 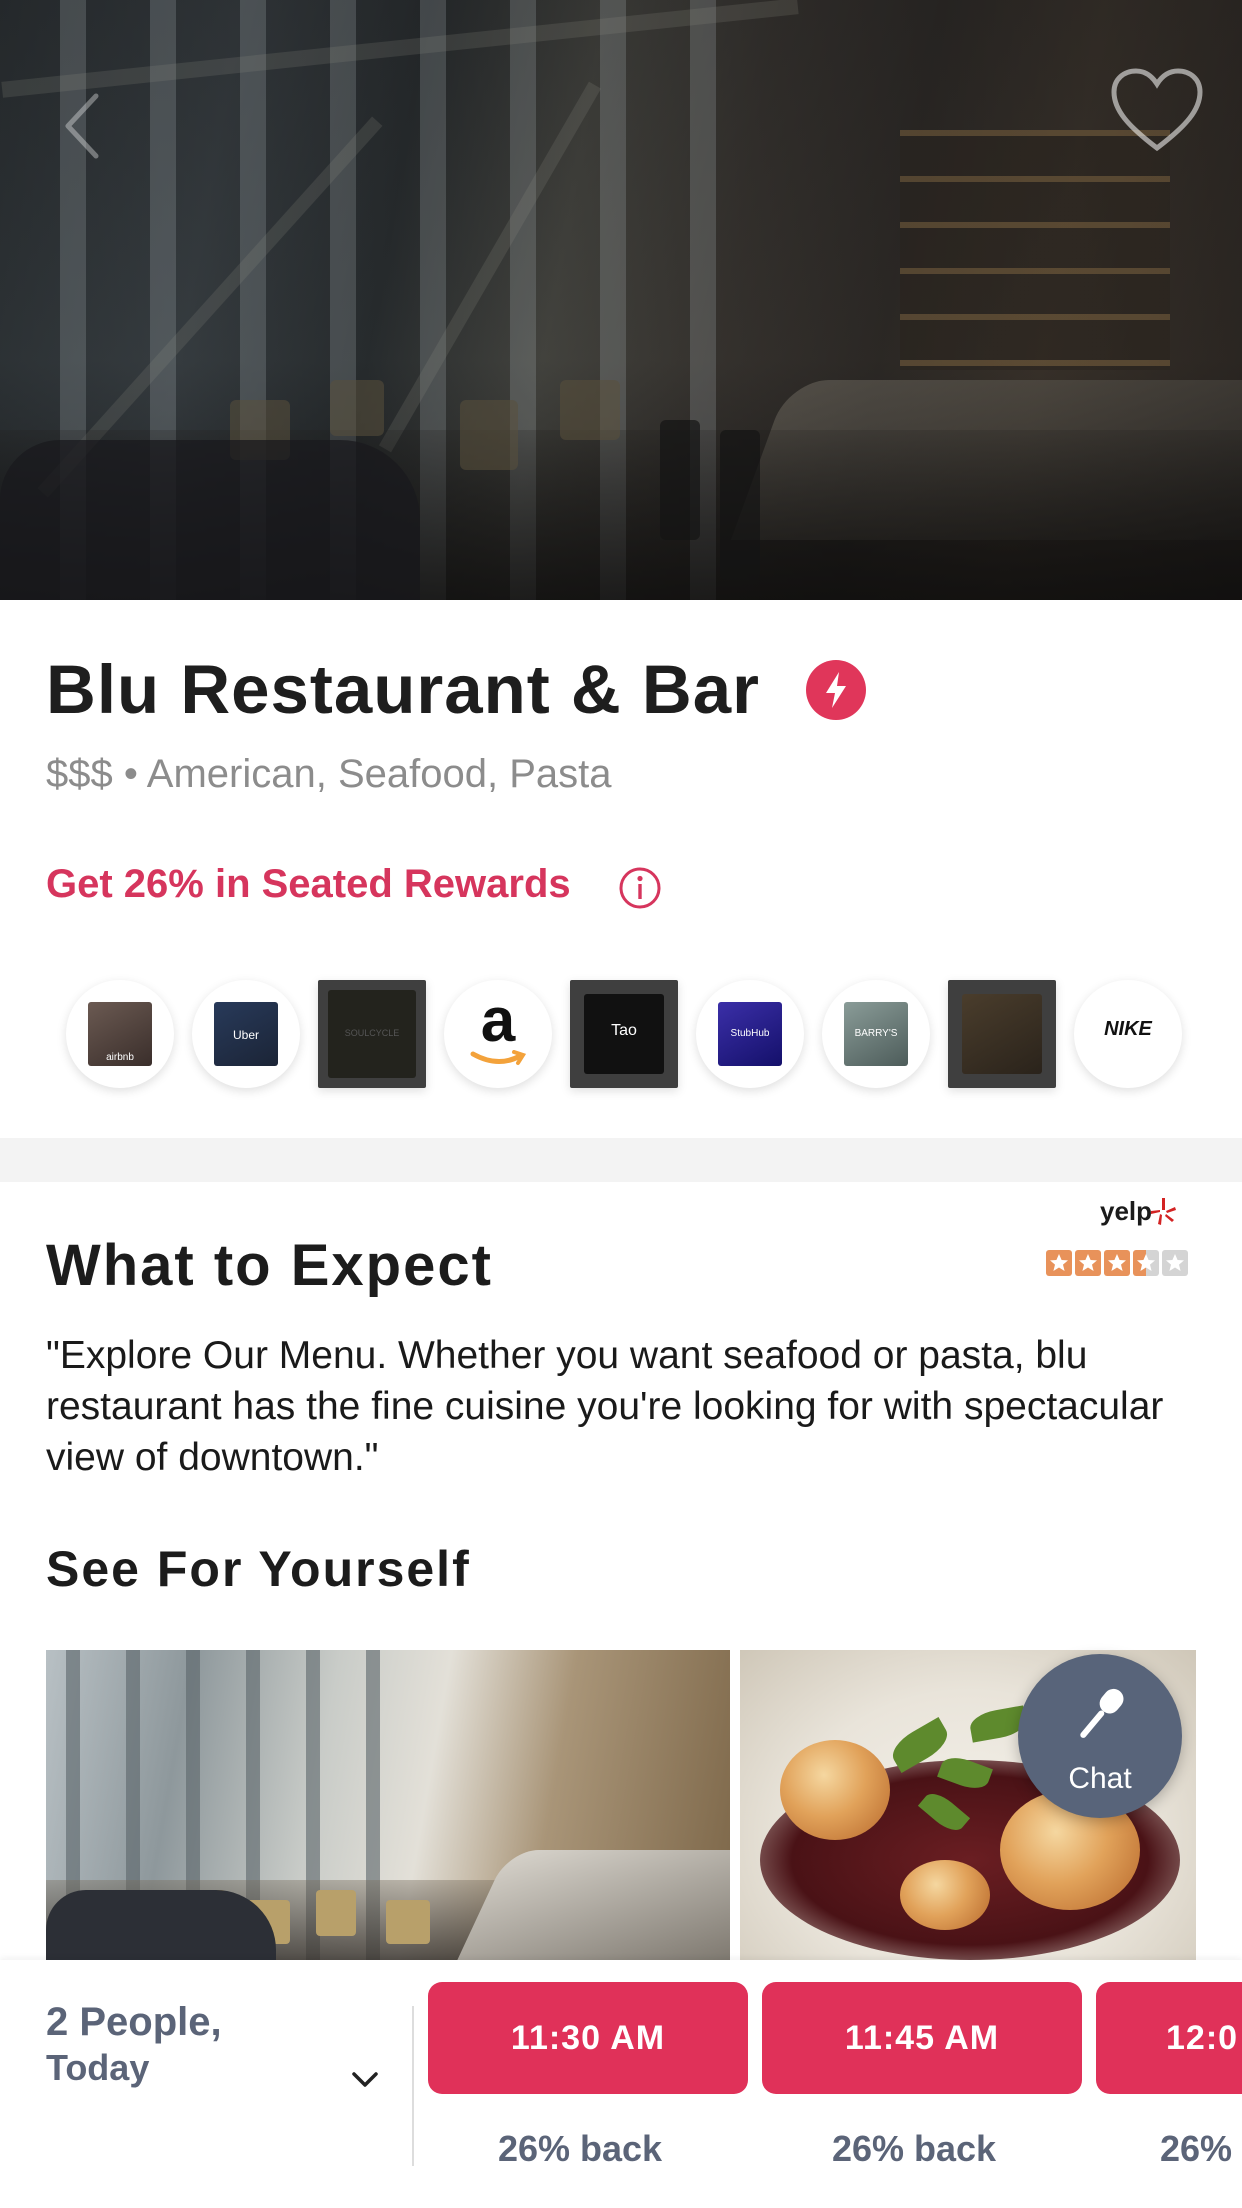 I want to click on cuisine-list: American, Seafood, Pasta, so click(x=379, y=774).